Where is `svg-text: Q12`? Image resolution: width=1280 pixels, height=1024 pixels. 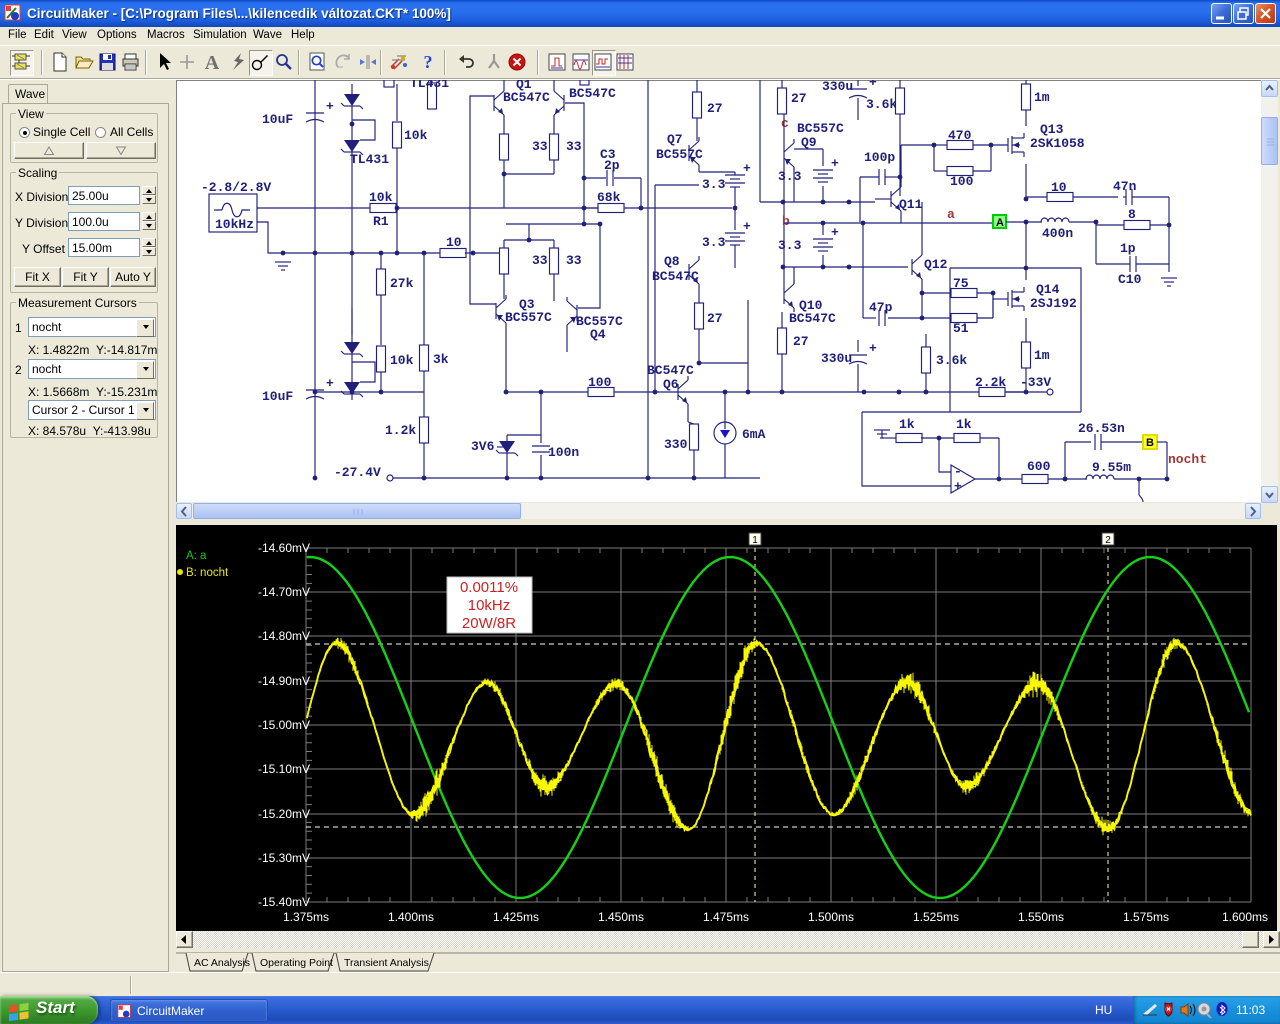
svg-text: Q12 is located at coordinates (936, 264).